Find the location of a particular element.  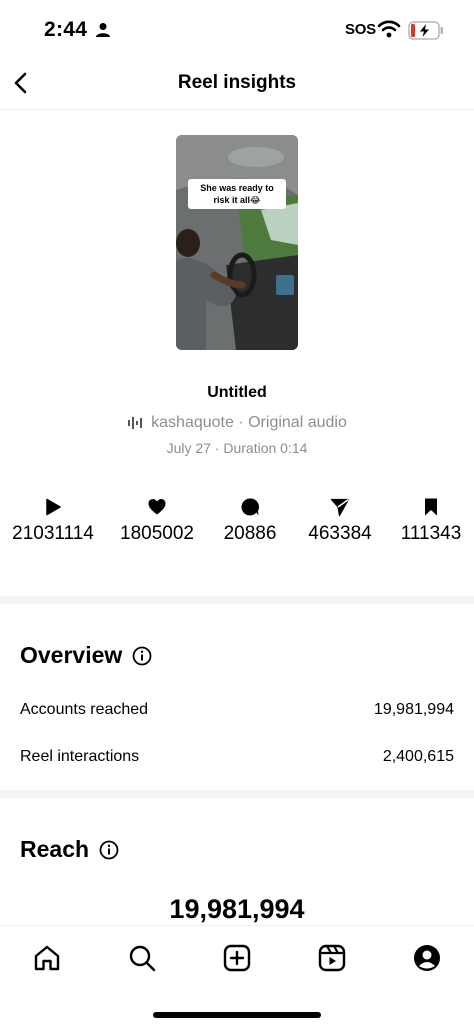

reach-heading: Reach is located at coordinates (69, 849).